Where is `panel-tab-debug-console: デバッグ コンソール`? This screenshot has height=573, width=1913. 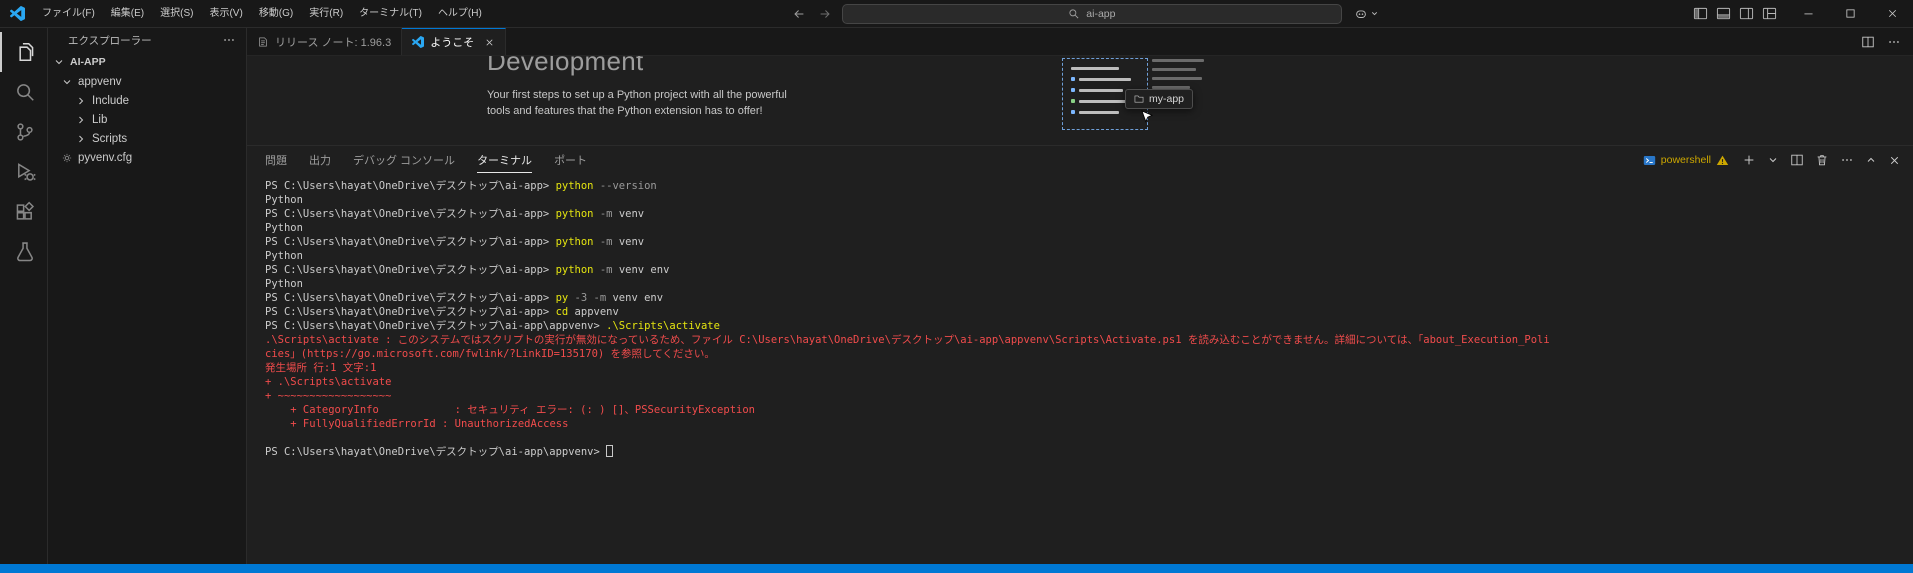
panel-tab-debug-console: デバッグ コンソール is located at coordinates (404, 160).